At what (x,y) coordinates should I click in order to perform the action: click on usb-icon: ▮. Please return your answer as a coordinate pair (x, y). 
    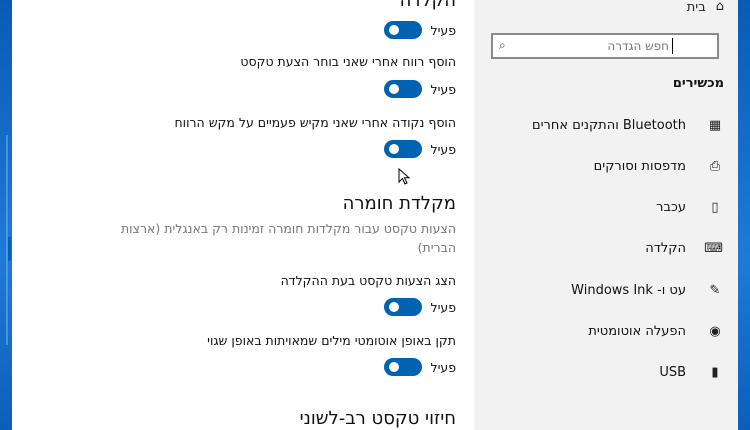
    Looking at the image, I should click on (715, 372).